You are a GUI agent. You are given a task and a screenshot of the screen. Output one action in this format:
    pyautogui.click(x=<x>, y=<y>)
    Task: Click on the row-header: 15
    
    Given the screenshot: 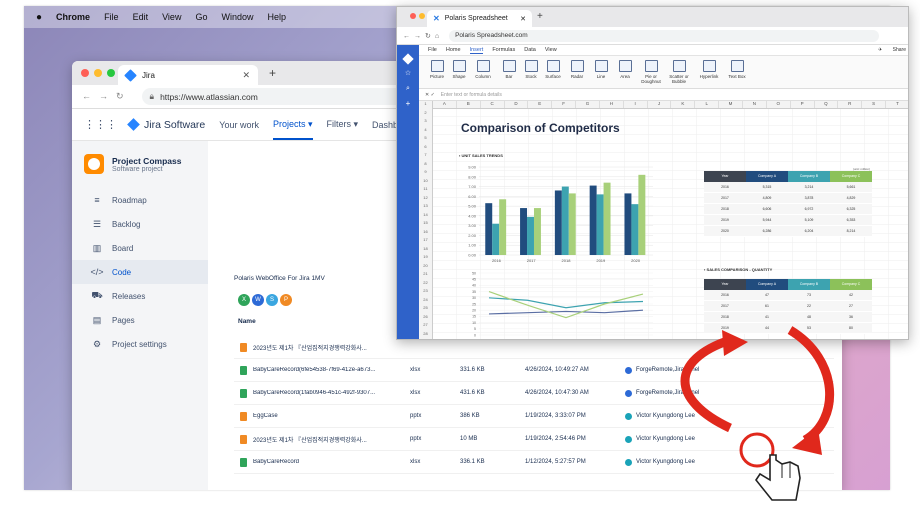 What is the action you would take?
    pyautogui.click(x=425, y=224)
    